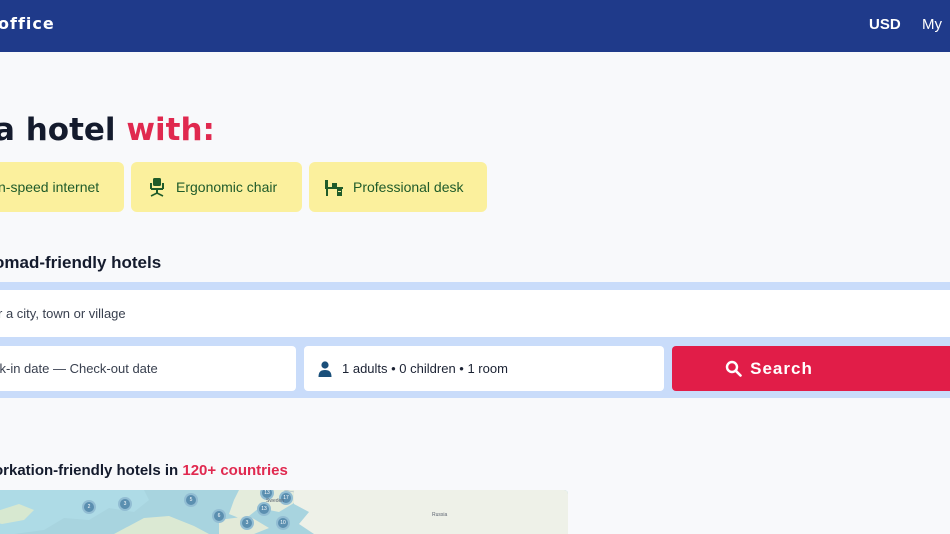 Image resolution: width=950 pixels, height=534 pixels. I want to click on map-cluster-marker: 5, so click(191, 500).